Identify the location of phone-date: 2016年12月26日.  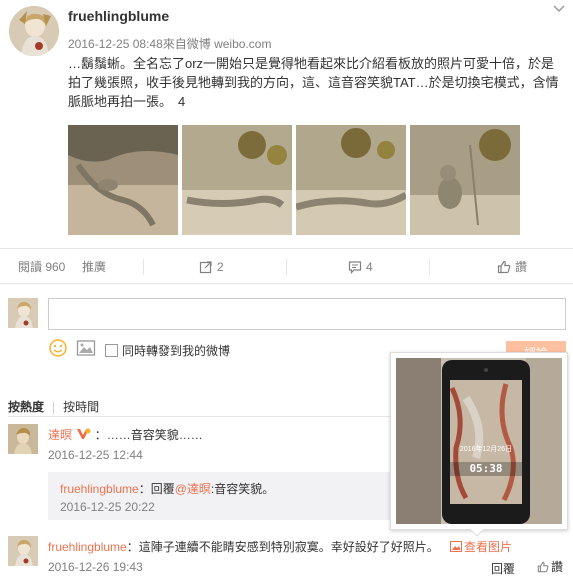
(486, 449).